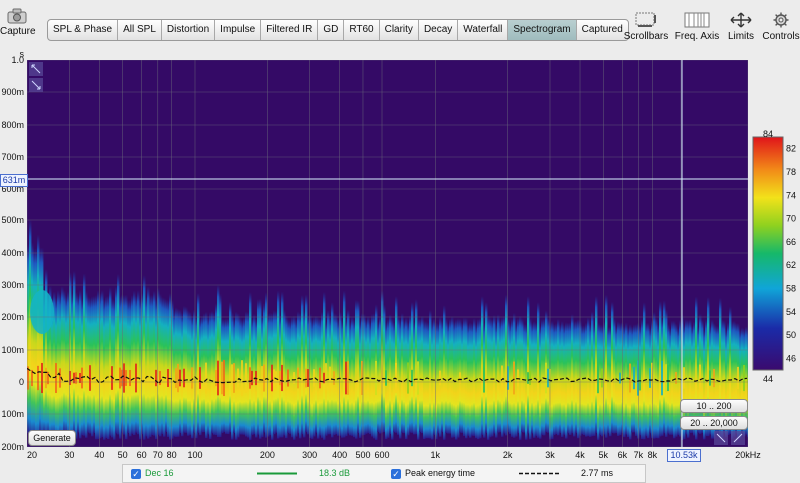 The height and width of the screenshot is (483, 800). What do you see at coordinates (36, 69) in the screenshot?
I see `zoom-in-top-icon` at bounding box center [36, 69].